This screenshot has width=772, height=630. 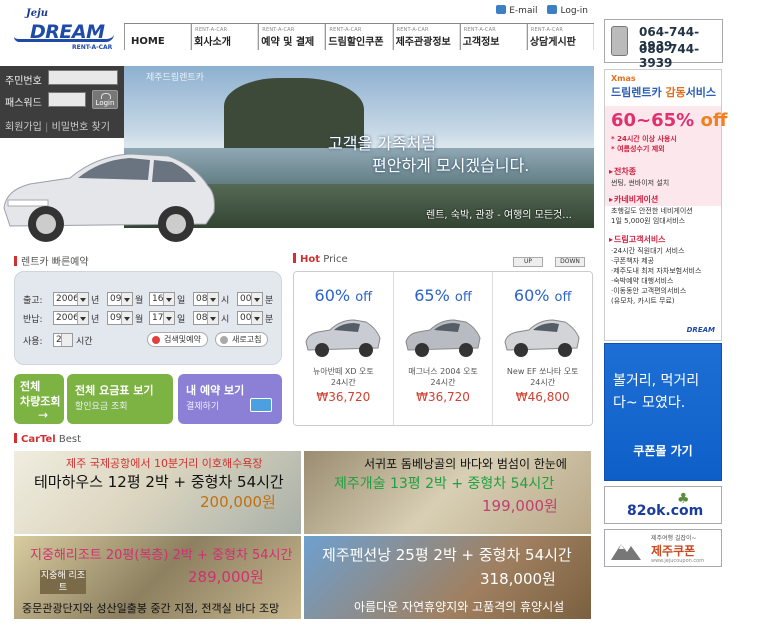 I want to click on email-icon, so click(x=501, y=9).